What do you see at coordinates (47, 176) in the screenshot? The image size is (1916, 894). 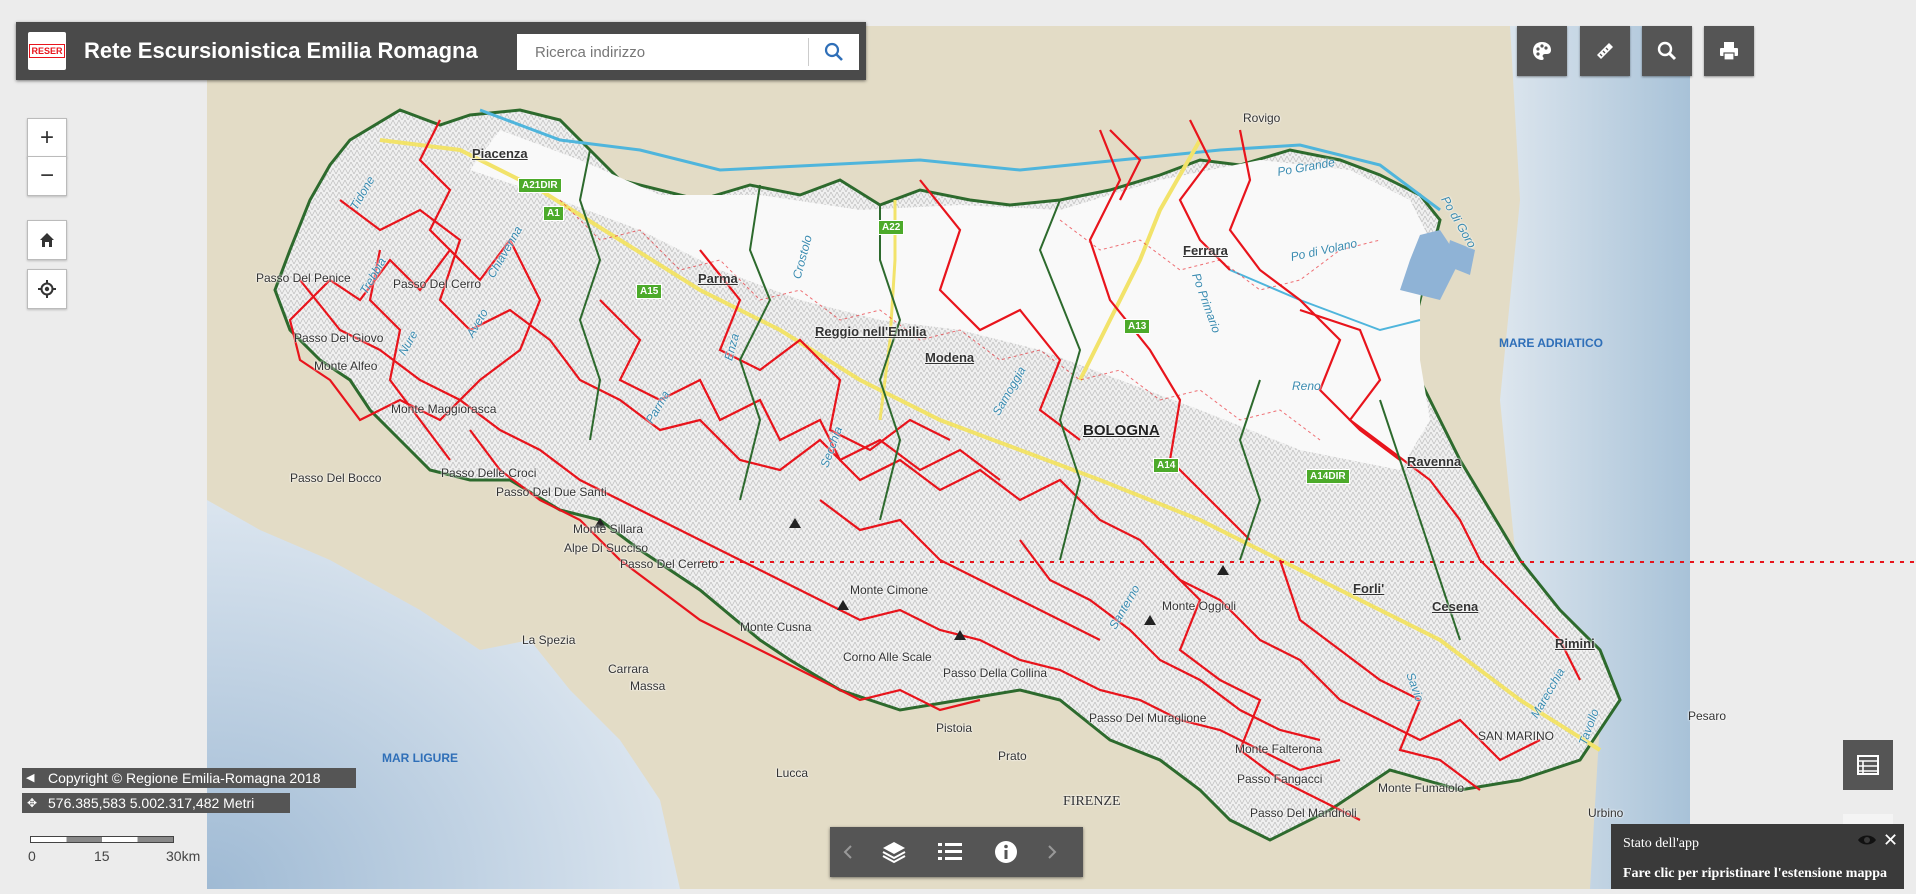 I see `zoom-out-button: −` at bounding box center [47, 176].